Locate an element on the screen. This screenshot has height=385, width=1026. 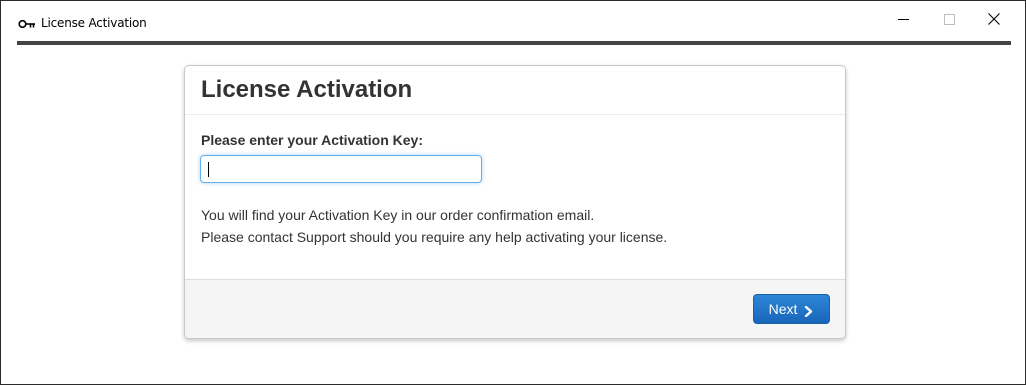
minimize-icon is located at coordinates (903, 21).